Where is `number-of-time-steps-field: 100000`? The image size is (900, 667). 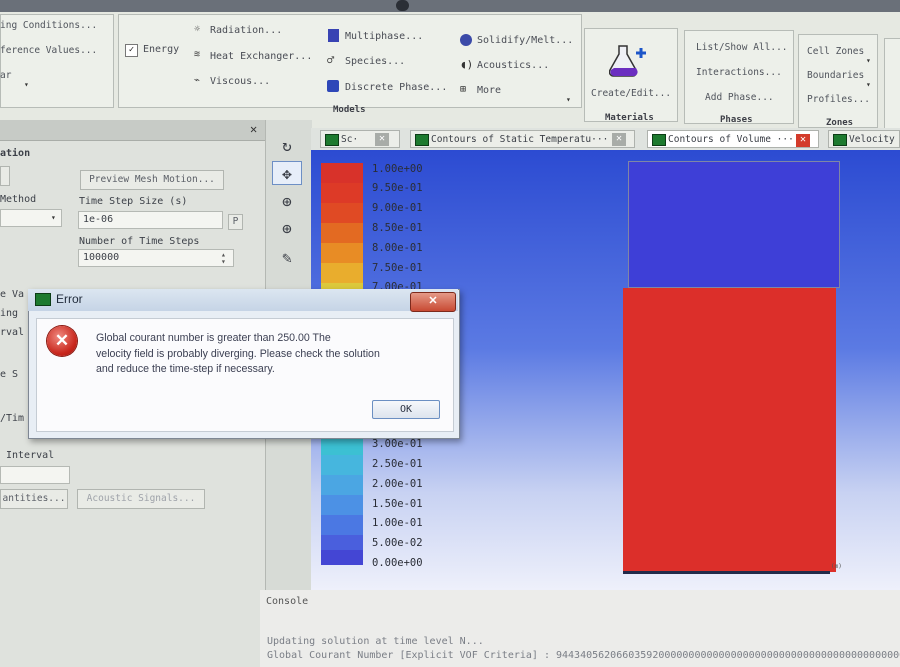
number-of-time-steps-field: 100000 is located at coordinates (156, 258).